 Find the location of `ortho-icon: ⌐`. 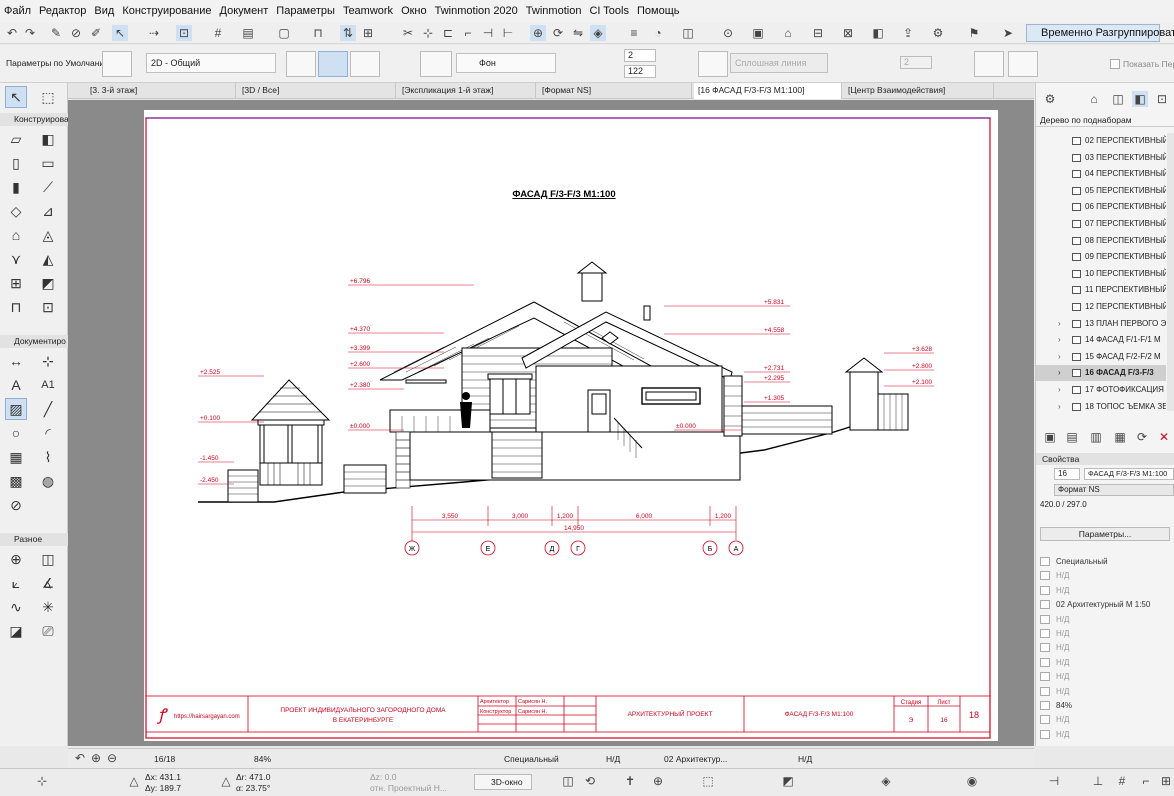

ortho-icon: ⌐ is located at coordinates (1146, 781).